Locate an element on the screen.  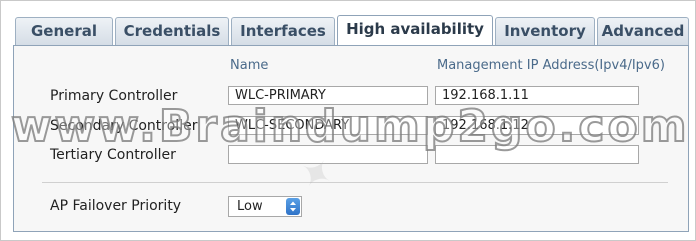
ap-failover-priority-label: AP Failover Priority is located at coordinates (116, 206).